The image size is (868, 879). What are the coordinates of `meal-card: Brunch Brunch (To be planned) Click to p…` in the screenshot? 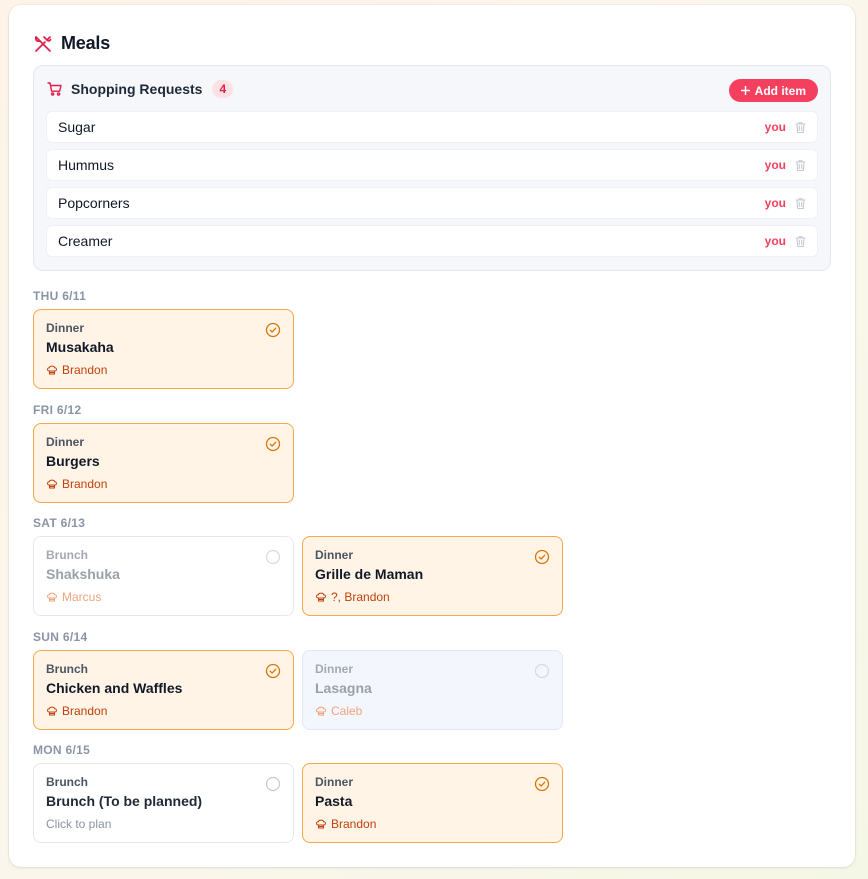 It's located at (163, 803).